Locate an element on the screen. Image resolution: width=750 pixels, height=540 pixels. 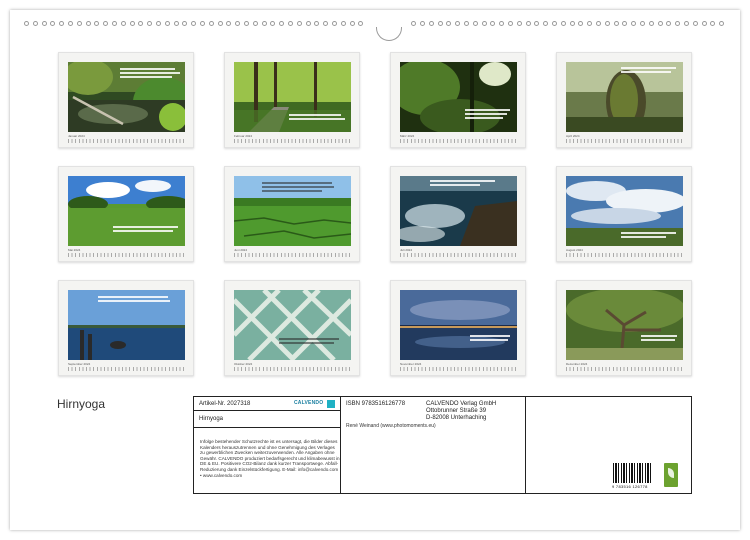
article-number: Artikel-Nr. 2027318 is located at coordinates (225, 404).